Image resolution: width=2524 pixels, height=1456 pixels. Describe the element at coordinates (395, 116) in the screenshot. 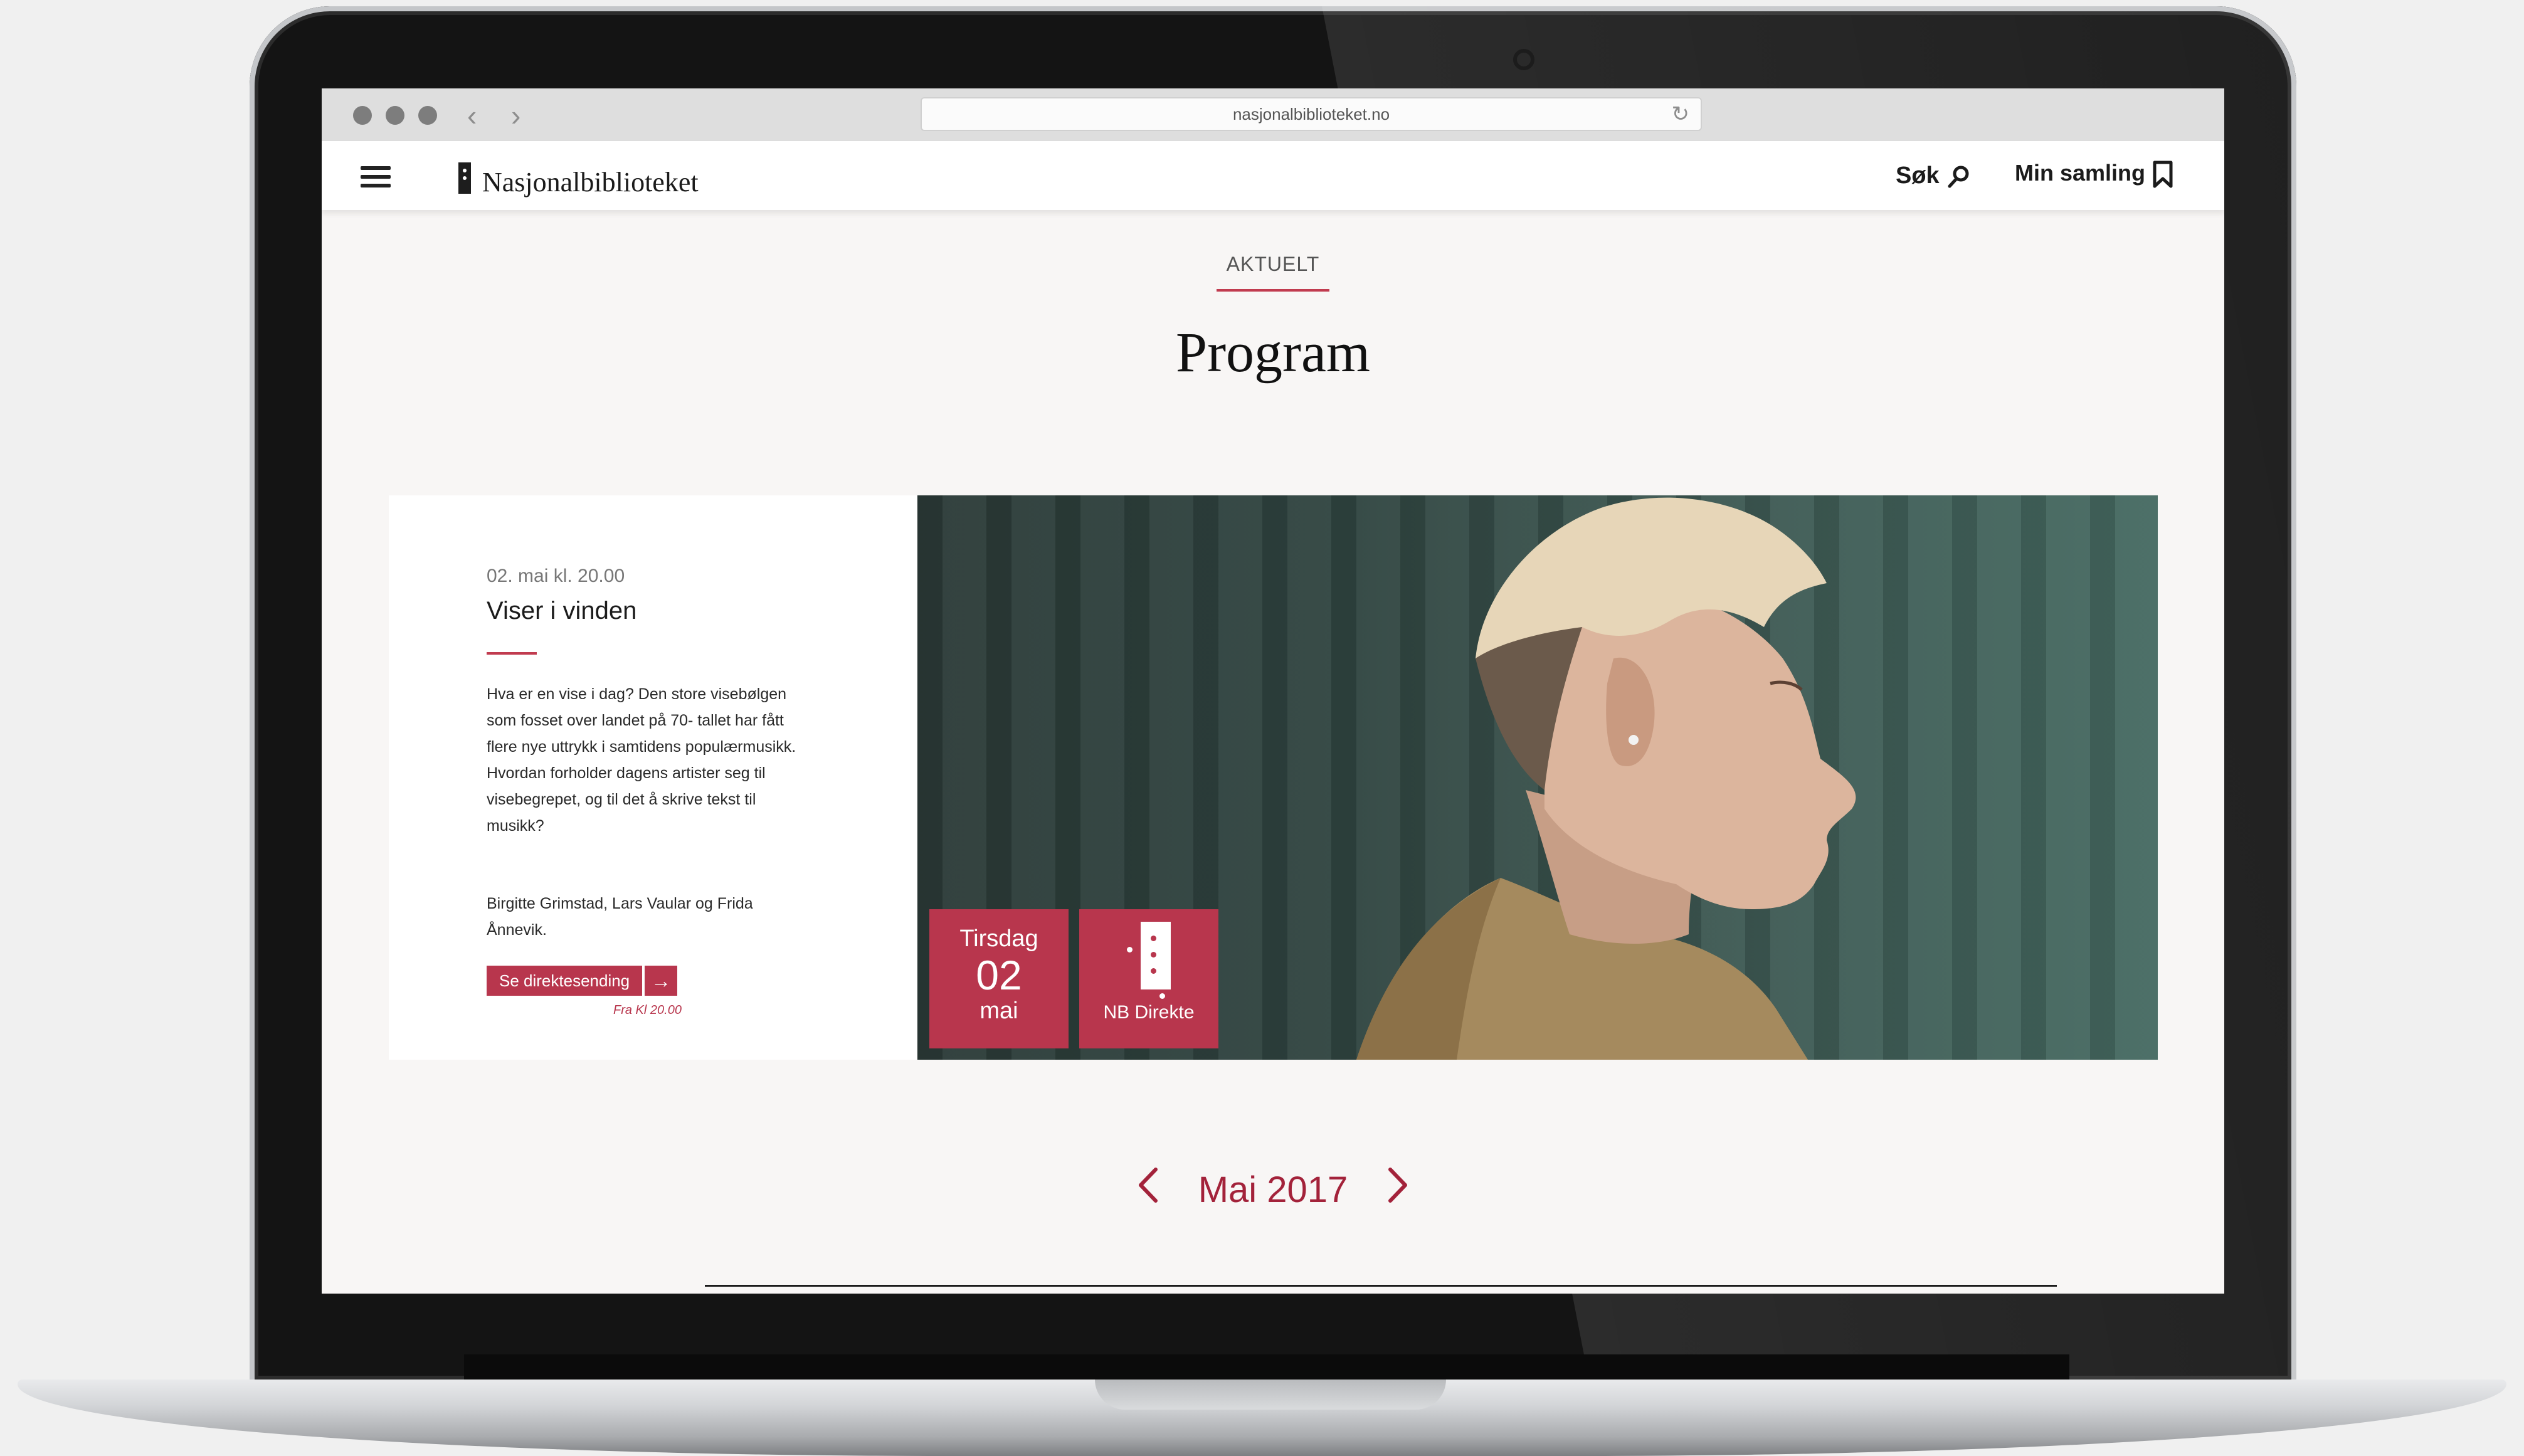

I see `window-minimize-button` at that location.